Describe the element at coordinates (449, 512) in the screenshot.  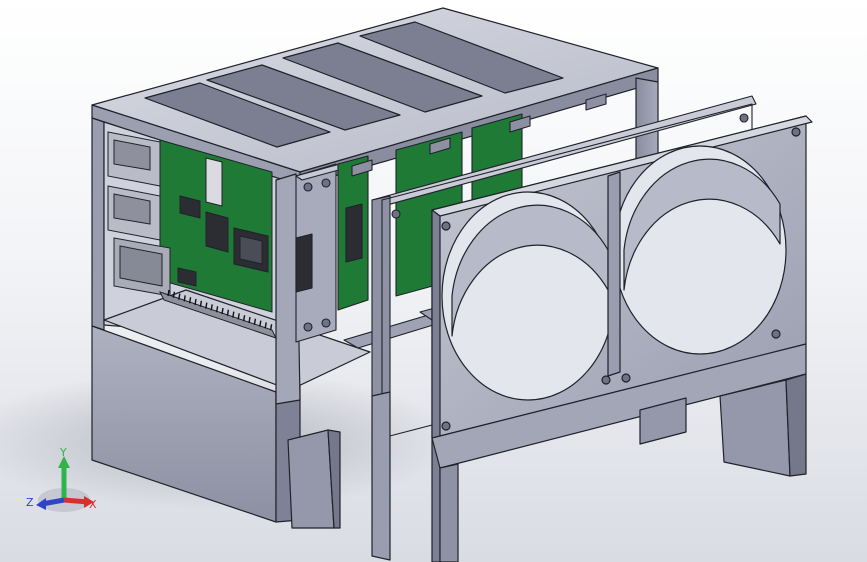
I see `stand-leg-left` at that location.